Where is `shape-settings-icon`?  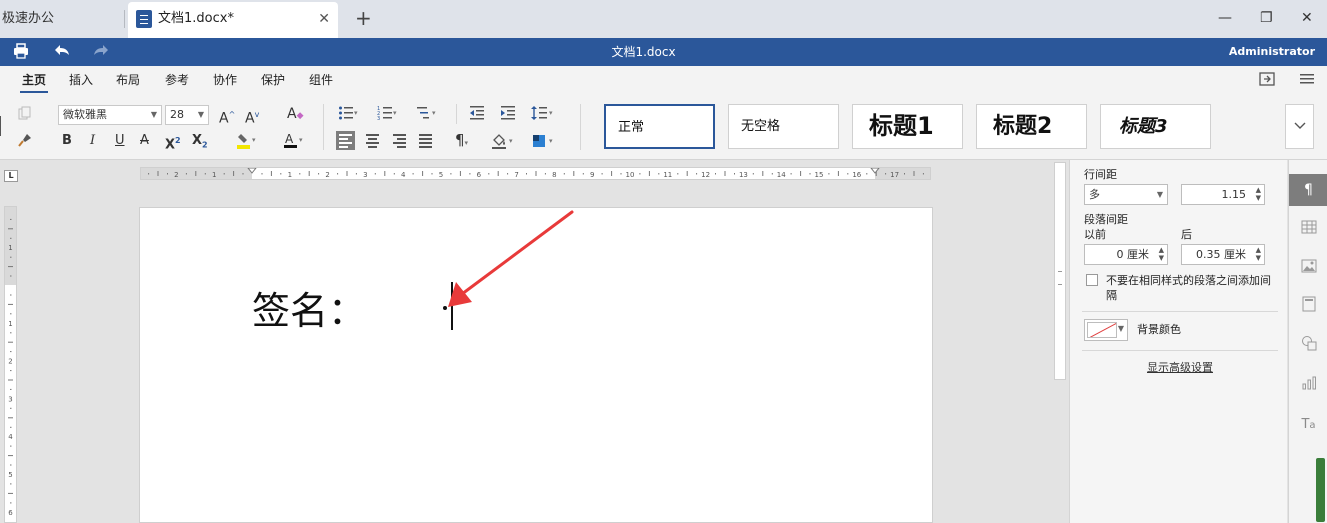
shape-settings-icon is located at coordinates (1308, 347).